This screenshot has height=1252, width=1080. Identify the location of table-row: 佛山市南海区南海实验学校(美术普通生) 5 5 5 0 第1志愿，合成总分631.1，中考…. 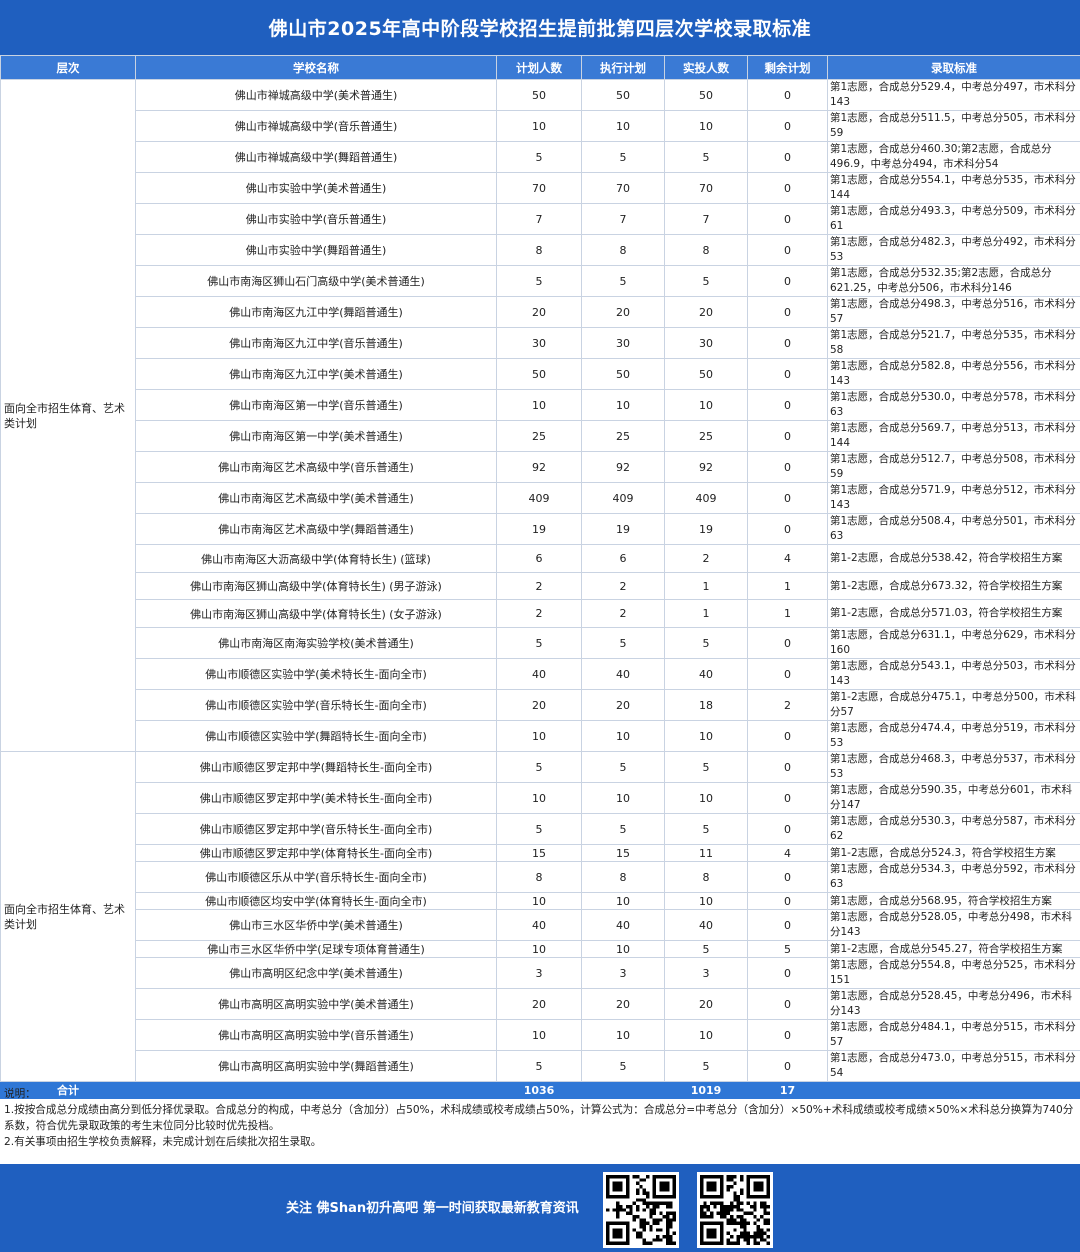
(540, 643).